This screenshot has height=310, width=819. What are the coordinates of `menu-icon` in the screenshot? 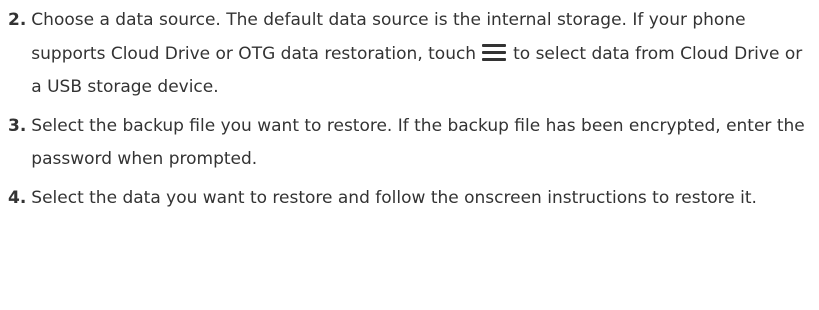 It's located at (494, 52).